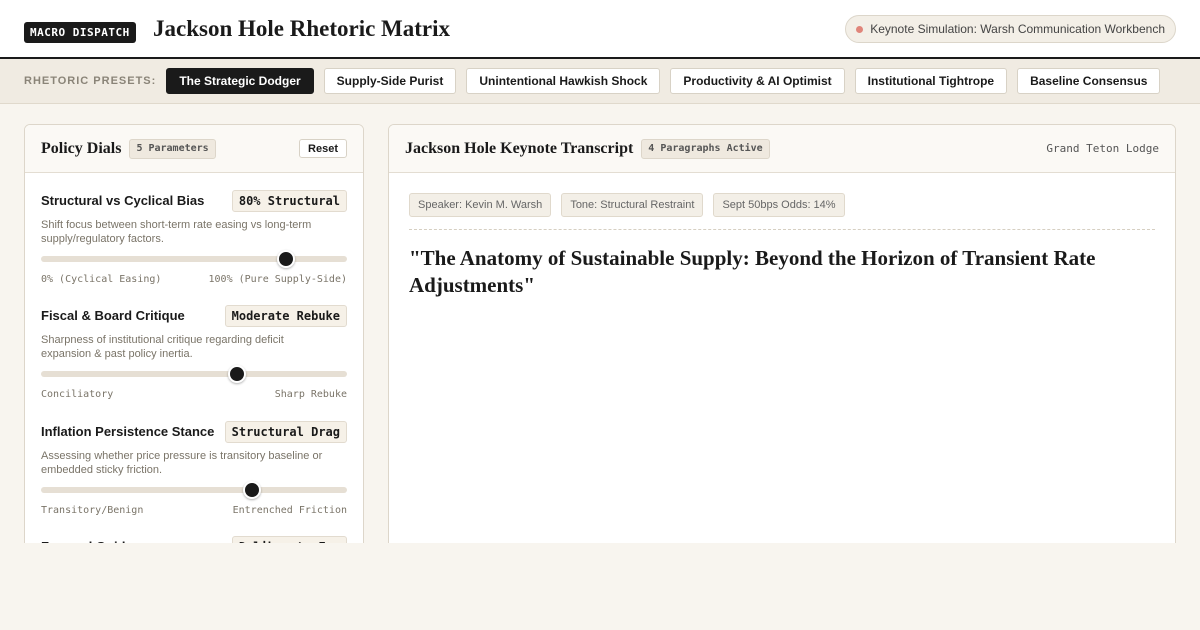 The width and height of the screenshot is (1200, 630). What do you see at coordinates (285, 432) in the screenshot?
I see `dial-value: Structural Drag` at bounding box center [285, 432].